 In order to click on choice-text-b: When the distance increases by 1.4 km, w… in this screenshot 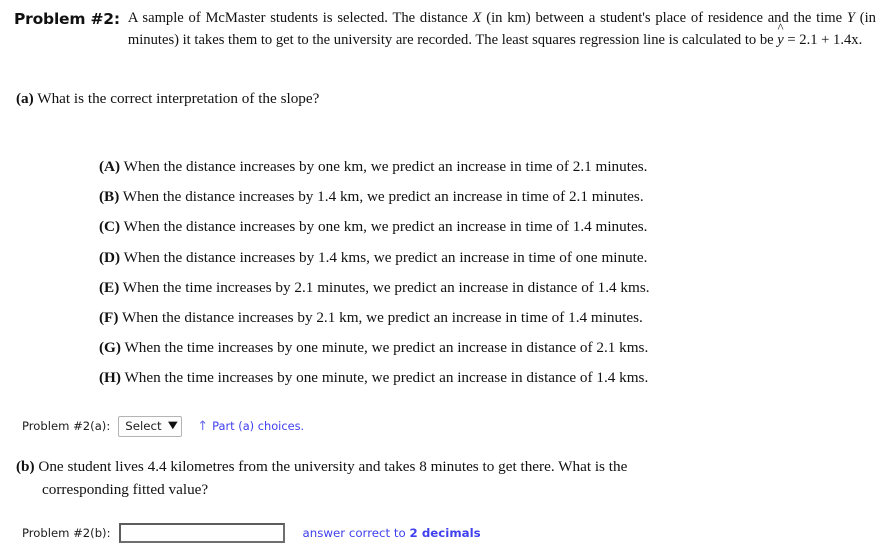, I will do `click(383, 197)`.